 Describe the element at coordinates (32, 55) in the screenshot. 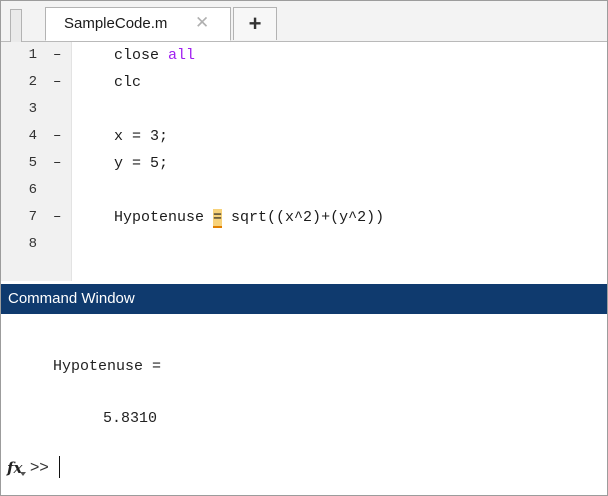

I see `line-number: 1` at that location.